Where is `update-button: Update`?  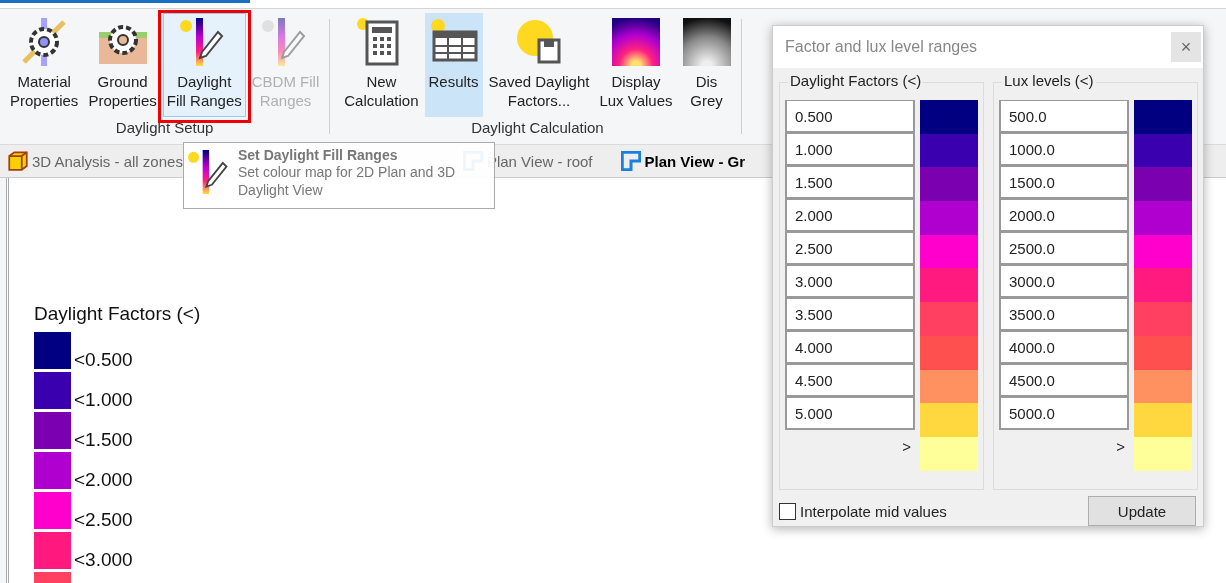 update-button: Update is located at coordinates (1142, 511).